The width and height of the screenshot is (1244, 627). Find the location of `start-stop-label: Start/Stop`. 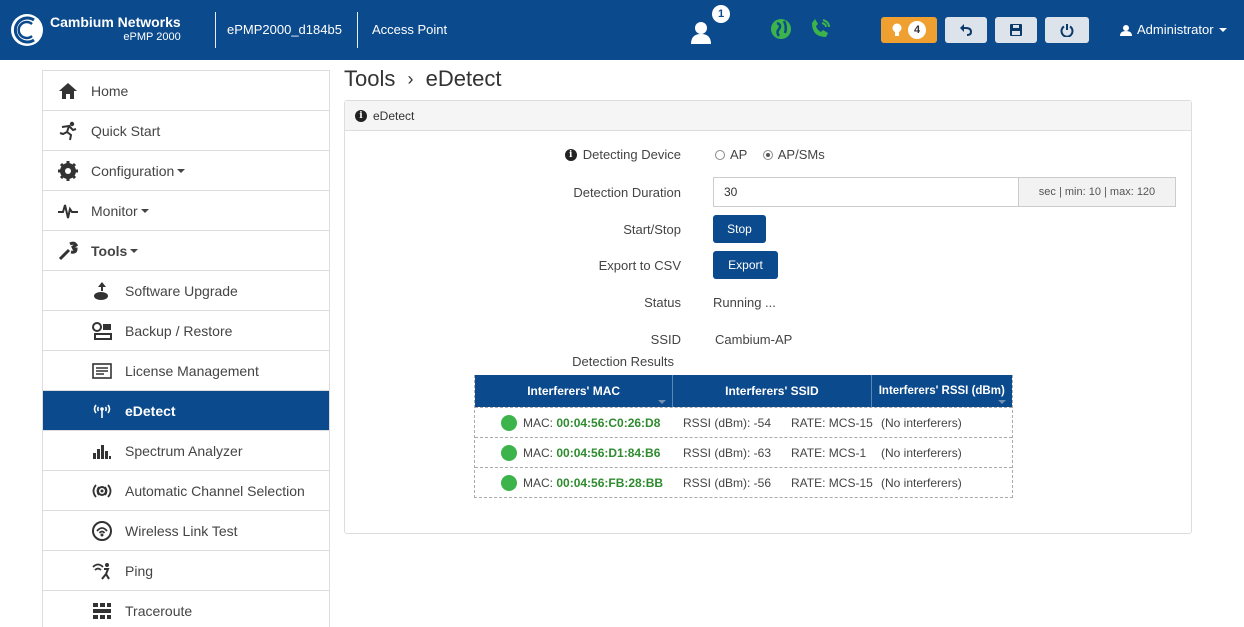

start-stop-label: Start/Stop is located at coordinates (652, 229).